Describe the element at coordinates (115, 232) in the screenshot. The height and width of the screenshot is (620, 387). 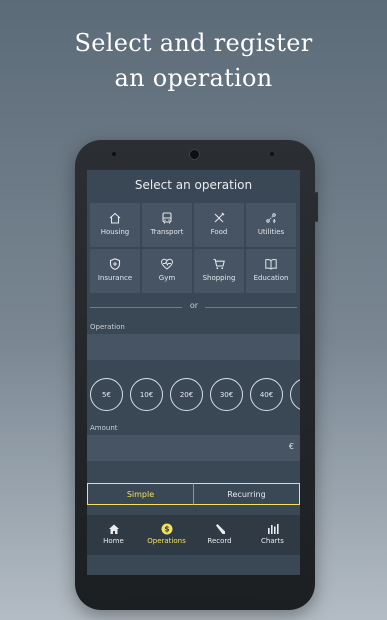
I see `category-label: Housing` at that location.